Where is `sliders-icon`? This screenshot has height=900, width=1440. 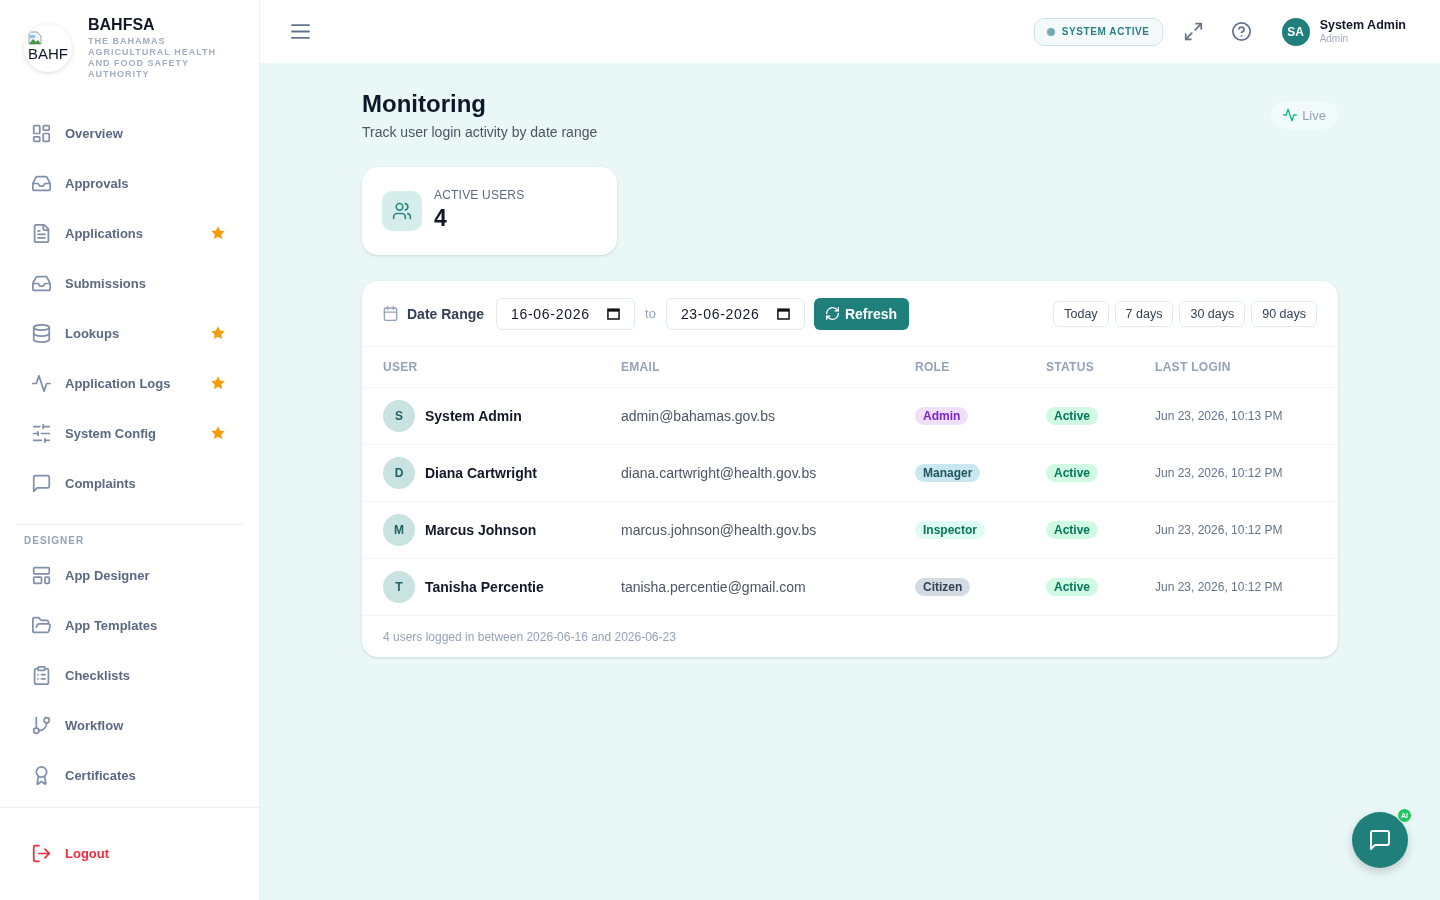
sliders-icon is located at coordinates (41, 433).